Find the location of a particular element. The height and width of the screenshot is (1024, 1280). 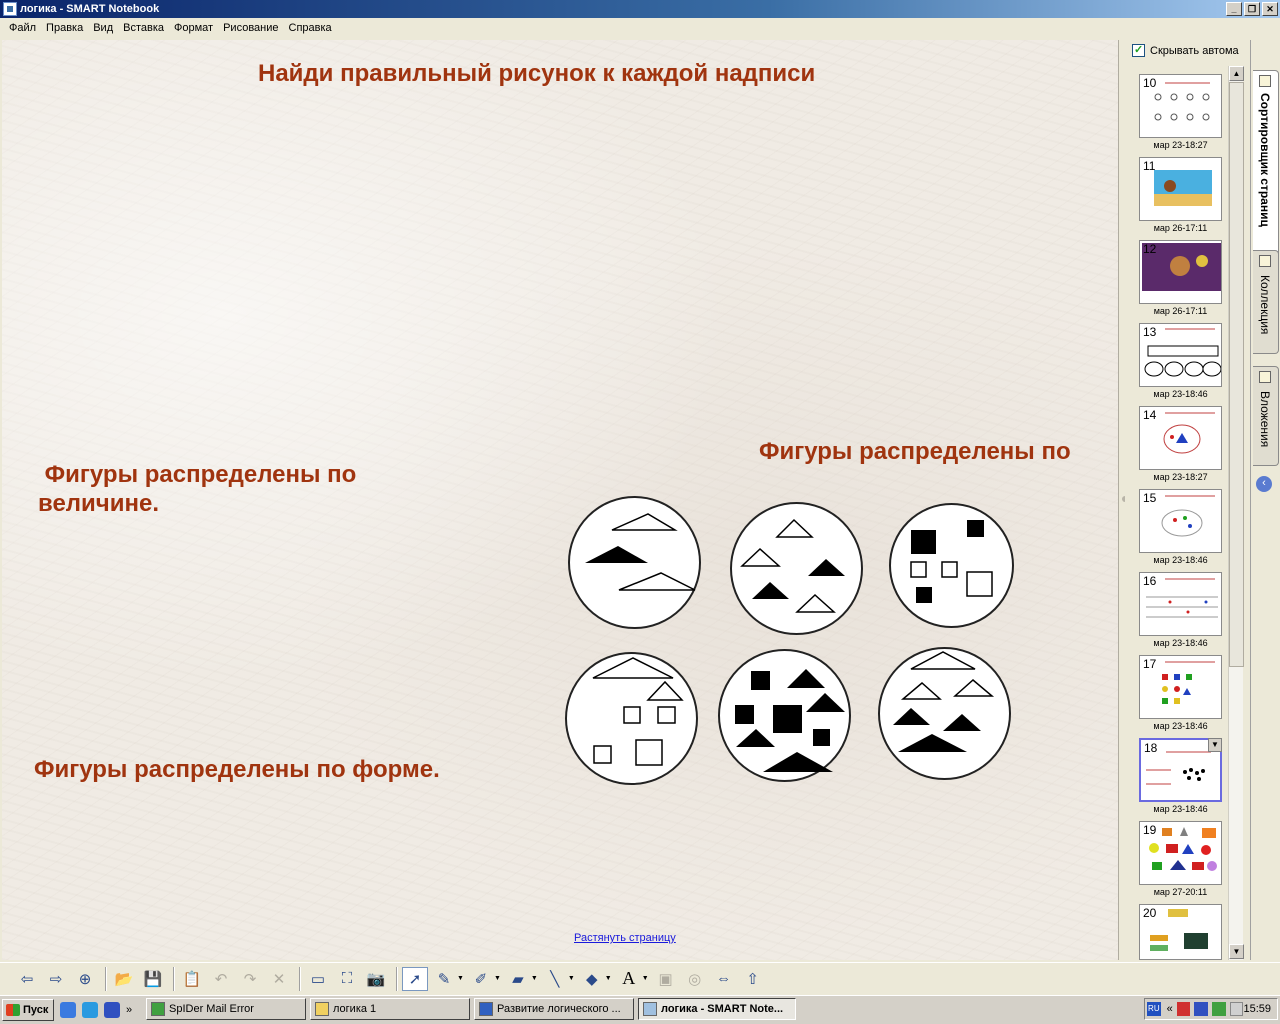

next-page-icon: ⇨ is located at coordinates (56, 979).